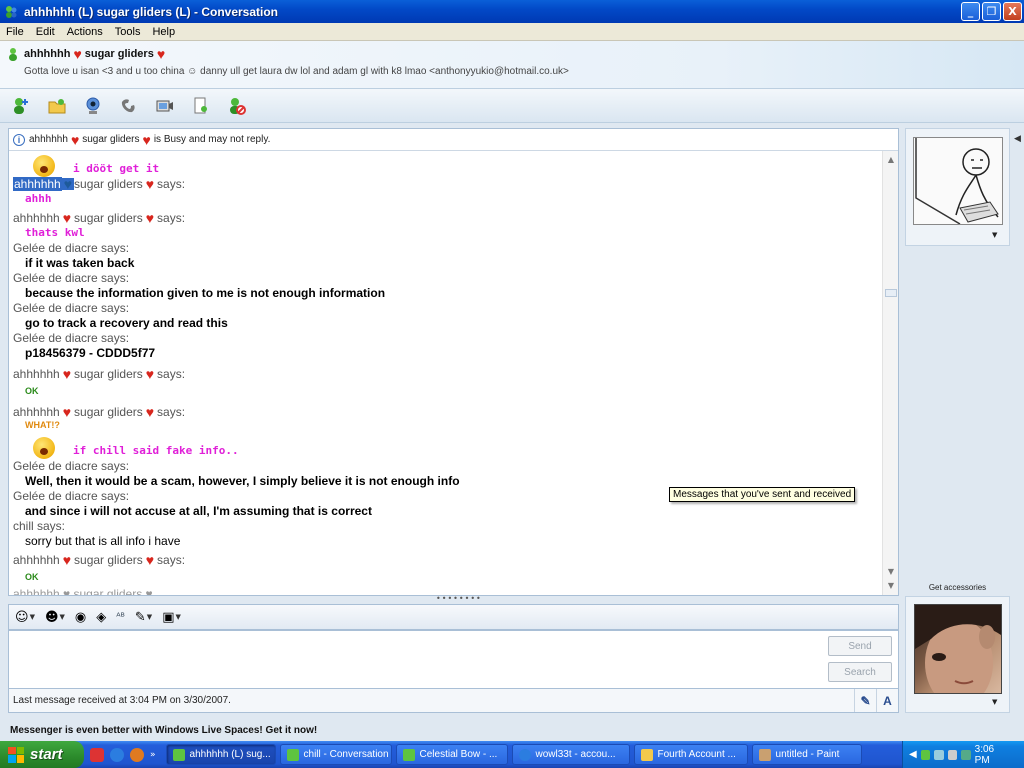  I want to click on taskbar-button-chill: chill - Conversation, so click(335, 754).